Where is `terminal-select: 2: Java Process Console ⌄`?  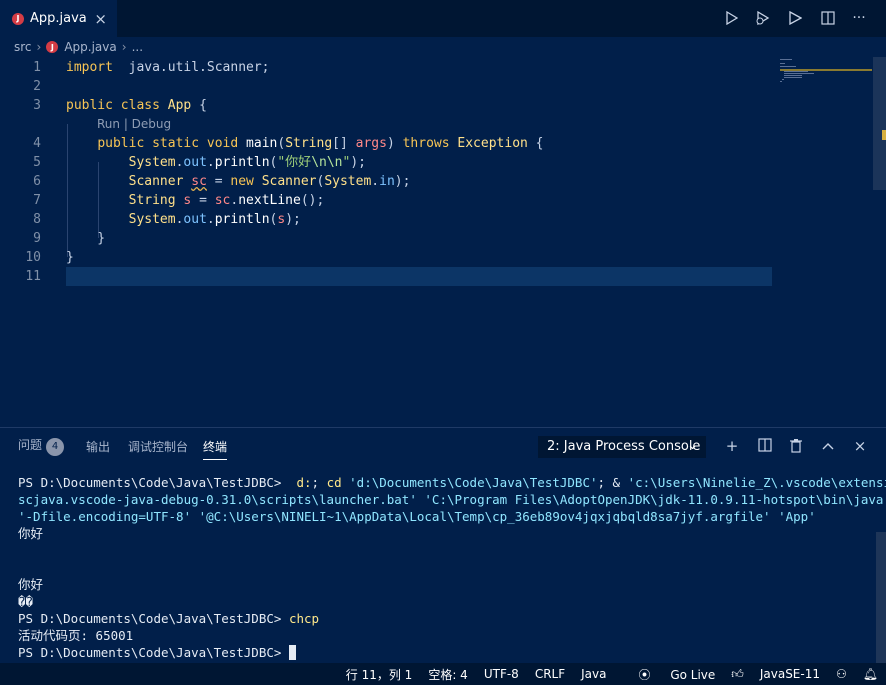 terminal-select: 2: Java Process Console ⌄ is located at coordinates (622, 447).